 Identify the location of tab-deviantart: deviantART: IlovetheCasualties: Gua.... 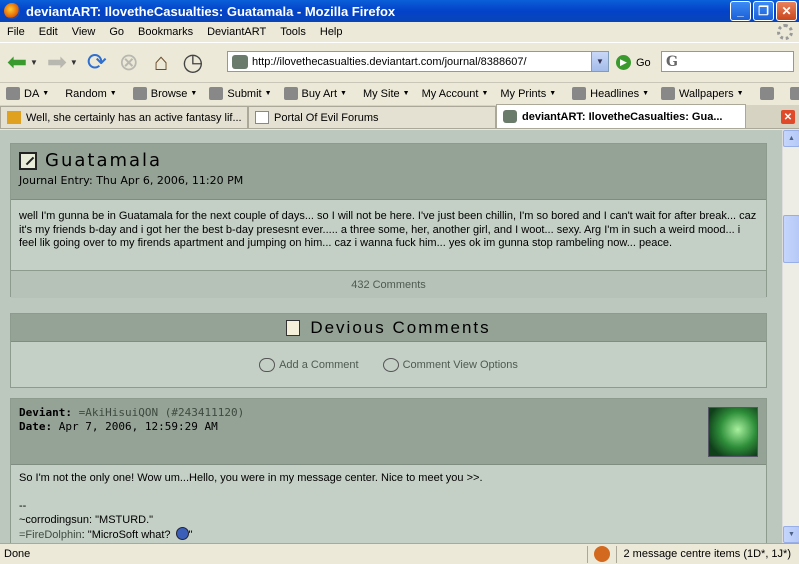
(621, 116).